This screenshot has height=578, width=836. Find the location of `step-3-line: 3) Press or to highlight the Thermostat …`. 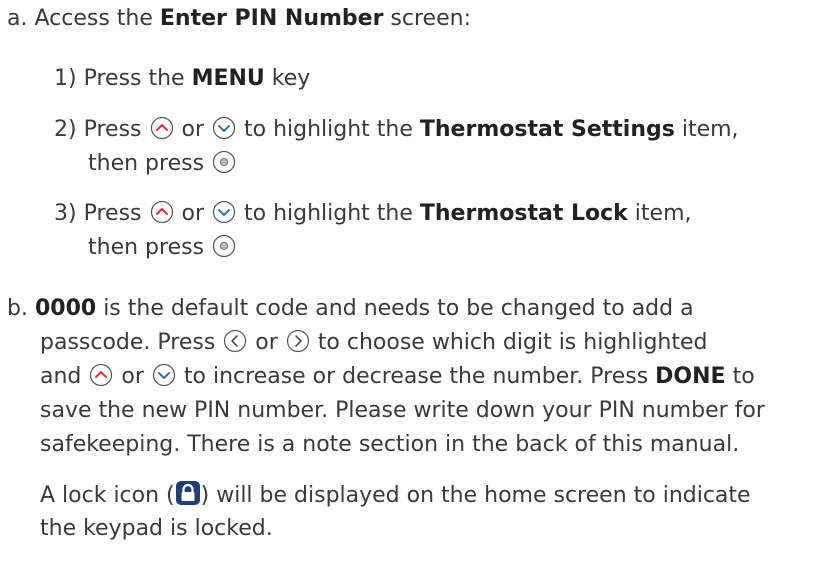

step-3-line: 3) Press or to highlight the Thermostat … is located at coordinates (373, 214).